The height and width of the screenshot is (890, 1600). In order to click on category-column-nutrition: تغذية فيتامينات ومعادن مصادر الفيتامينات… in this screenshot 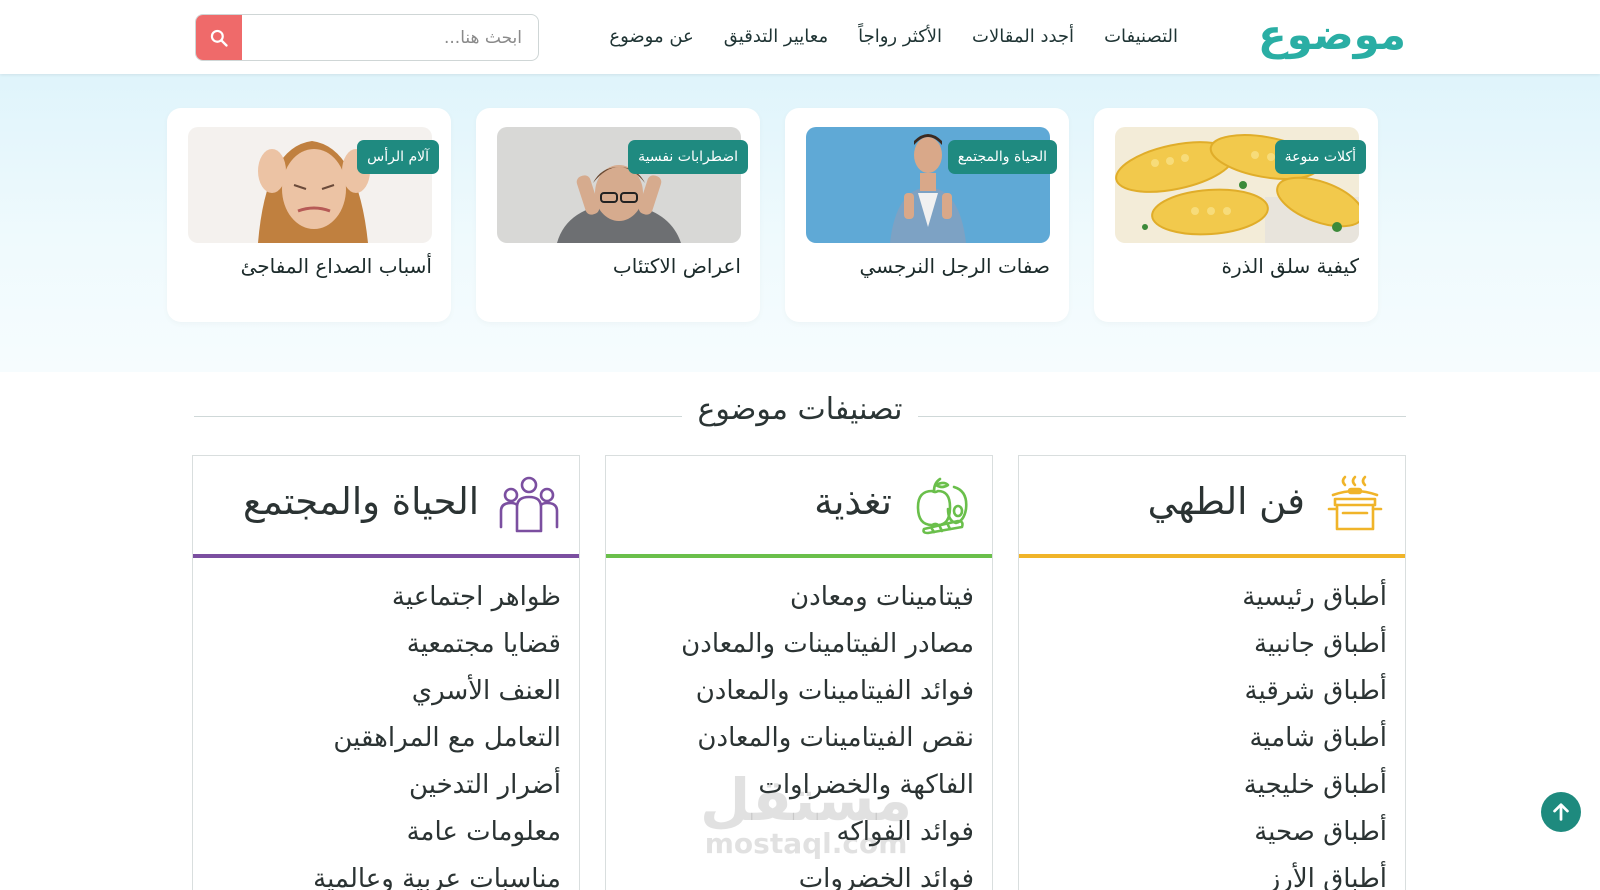, I will do `click(799, 672)`.